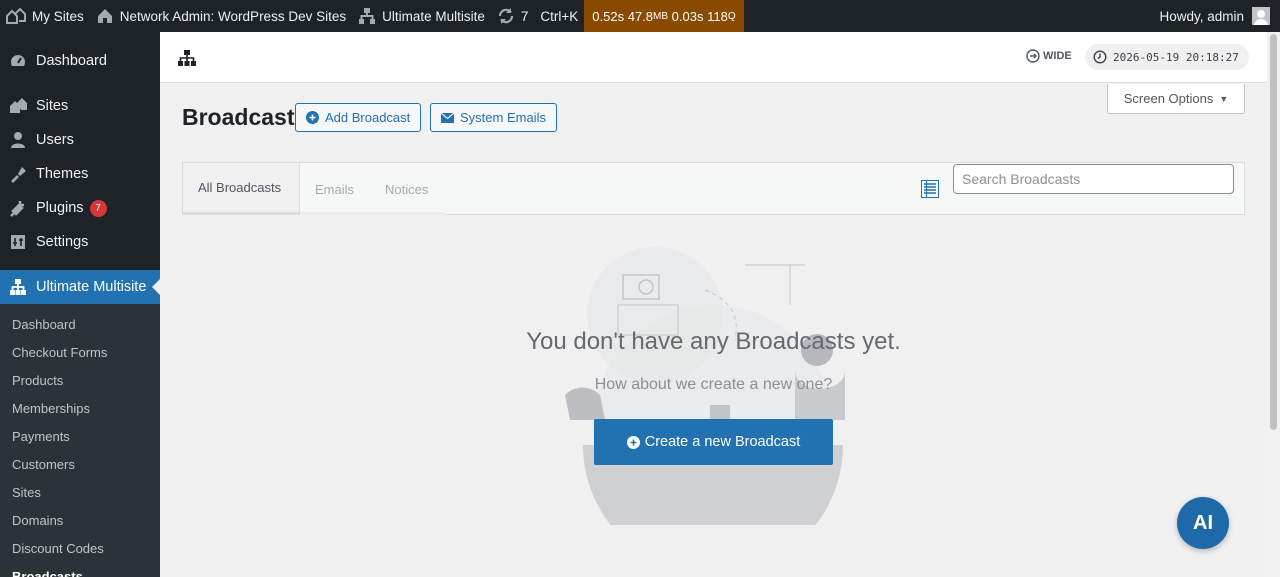 The height and width of the screenshot is (577, 1280). I want to click on updates-link: 7, so click(513, 16).